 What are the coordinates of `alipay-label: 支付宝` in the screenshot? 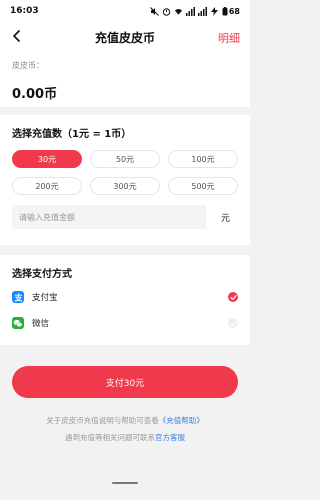 It's located at (45, 298).